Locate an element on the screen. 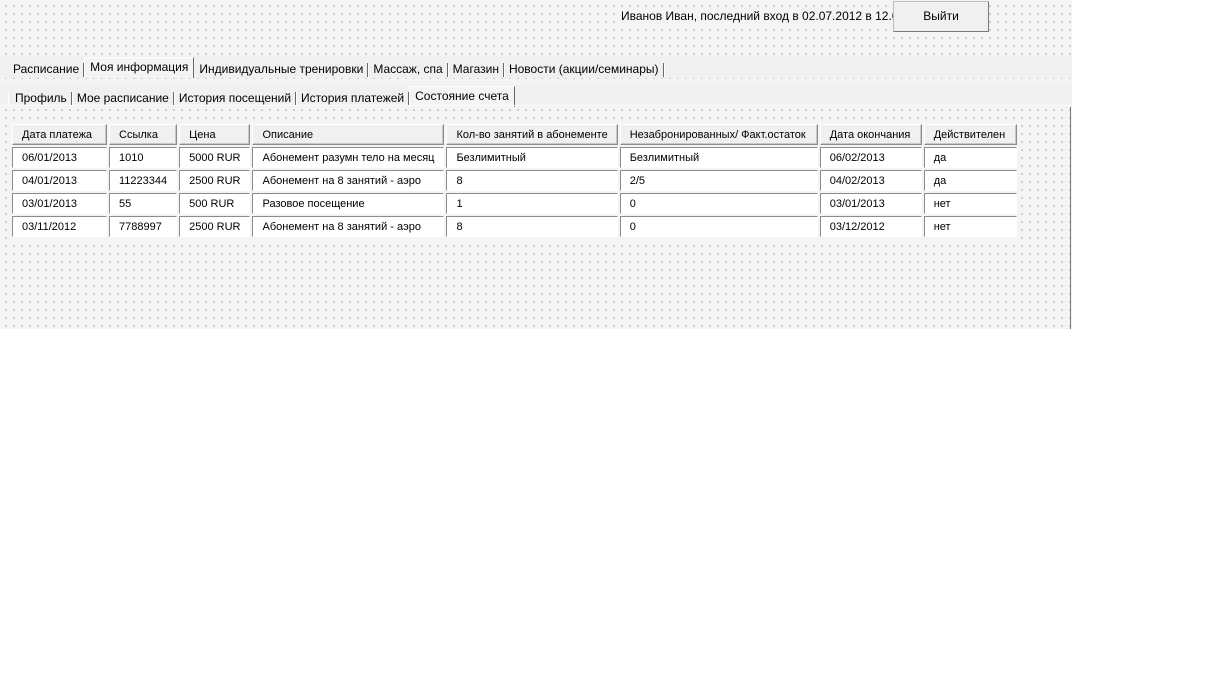 Image resolution: width=1218 pixels, height=686 pixels. cell-sessions-count: 1 is located at coordinates (532, 203).